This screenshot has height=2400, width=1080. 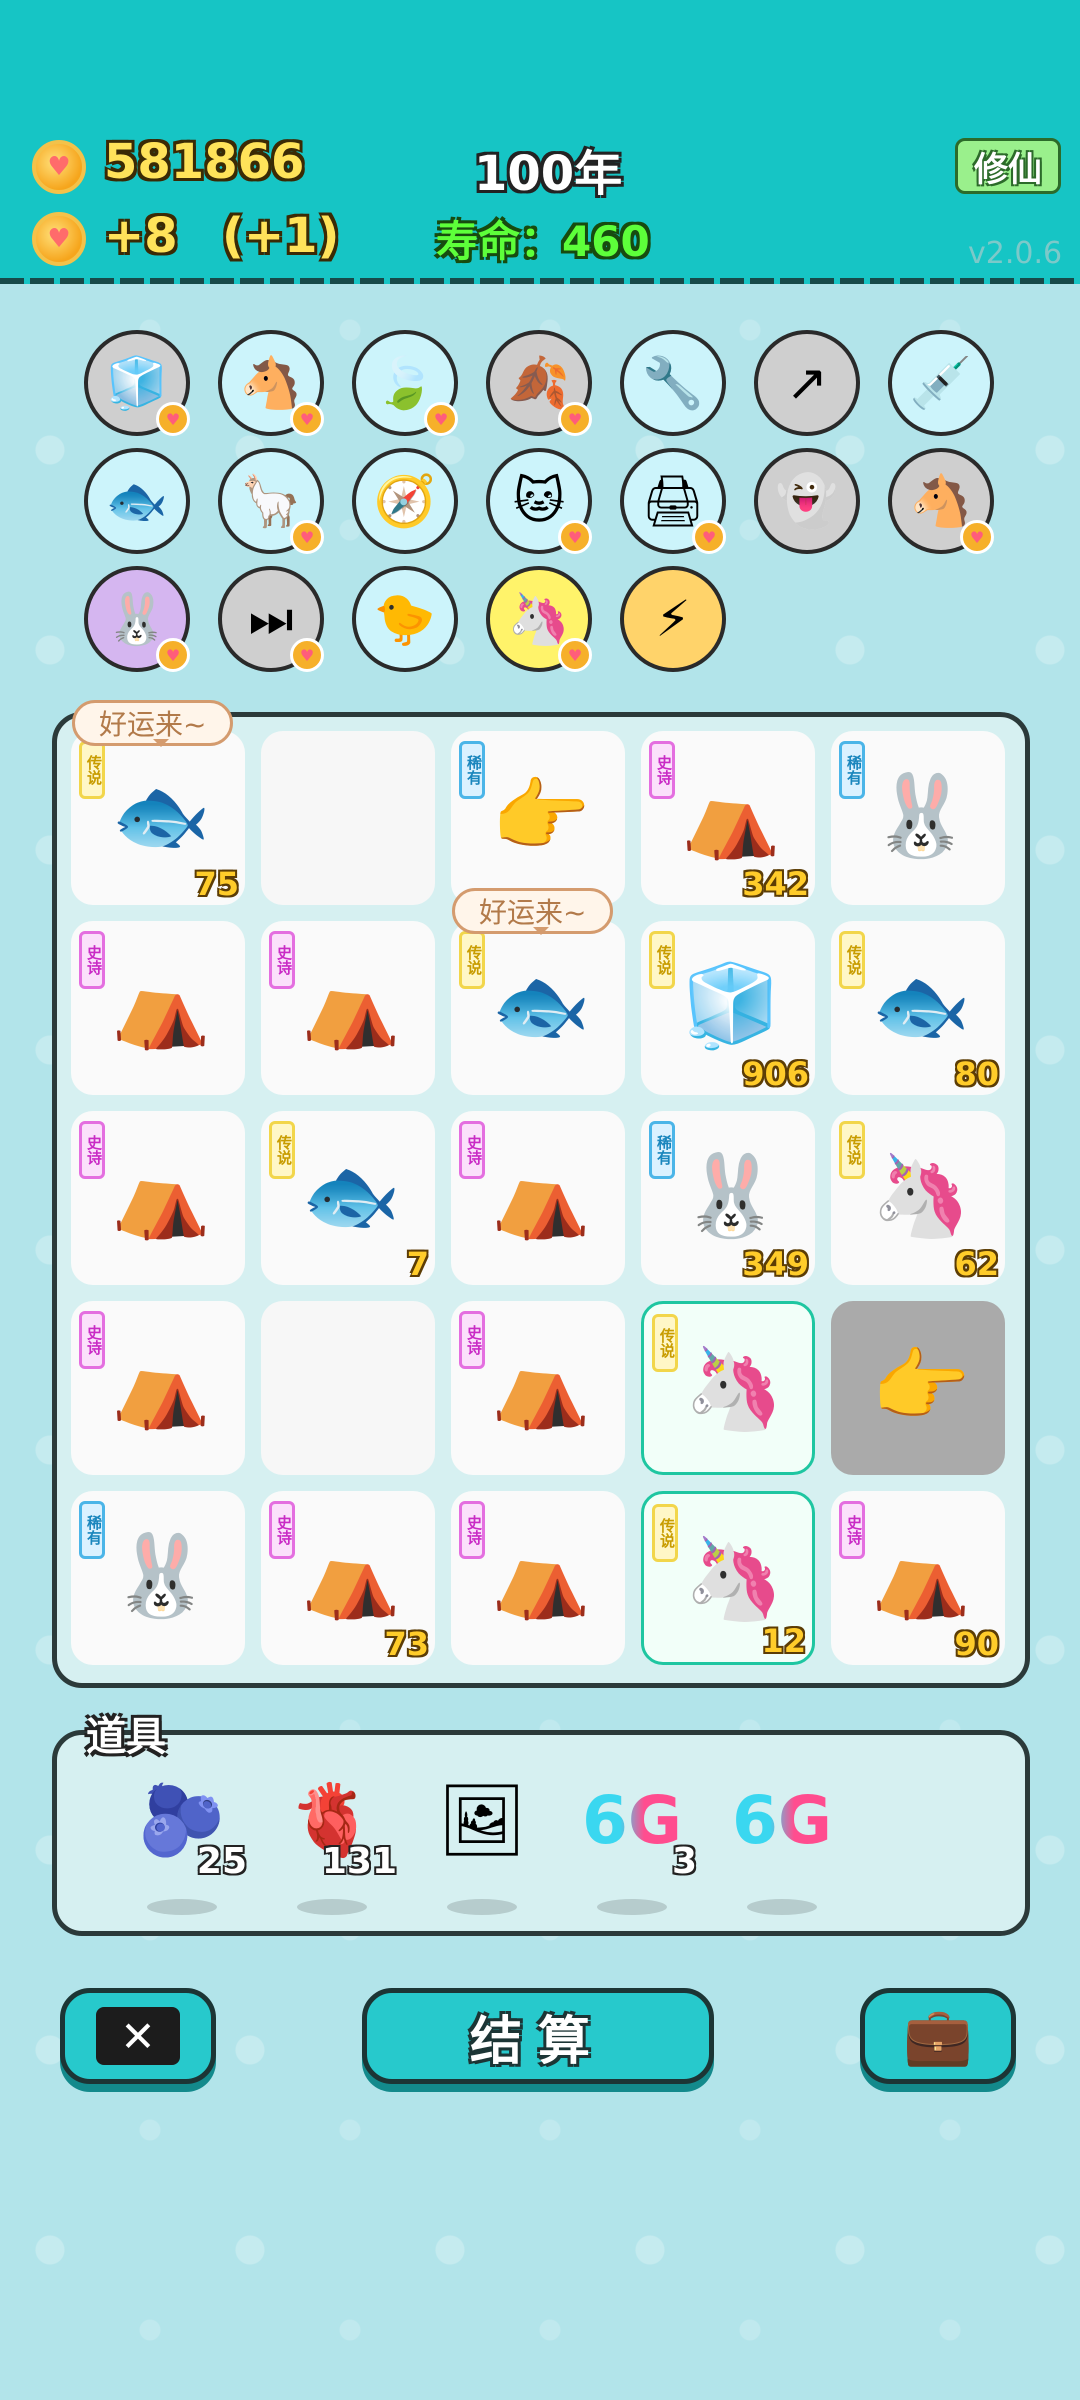 What do you see at coordinates (271, 501) in the screenshot?
I see `item-slot: 🦙 ♥` at bounding box center [271, 501].